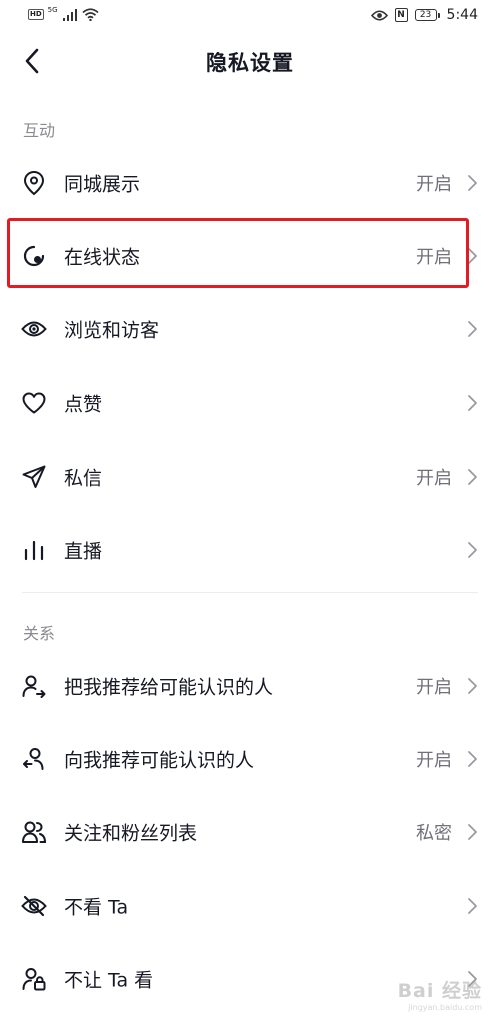 The height and width of the screenshot is (1020, 500). I want to click on user-recommend-icon, so click(34, 759).